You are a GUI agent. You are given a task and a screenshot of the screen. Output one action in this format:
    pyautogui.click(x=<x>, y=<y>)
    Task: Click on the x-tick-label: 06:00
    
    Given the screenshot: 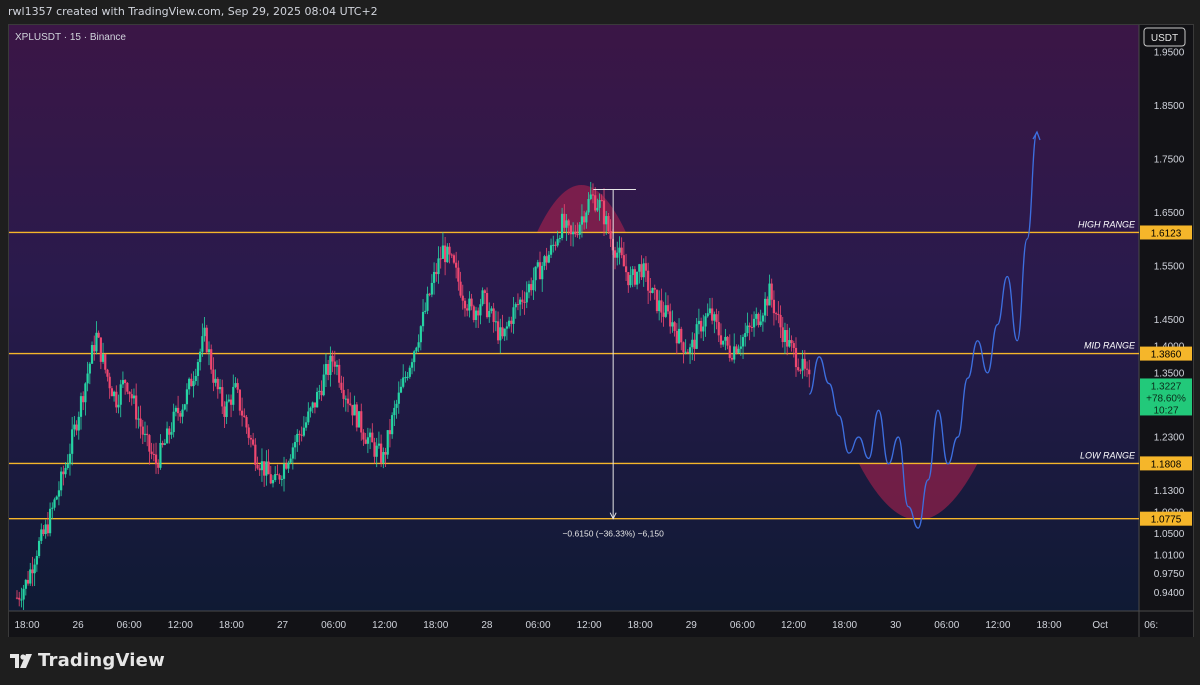 What is the action you would take?
    pyautogui.click(x=537, y=625)
    